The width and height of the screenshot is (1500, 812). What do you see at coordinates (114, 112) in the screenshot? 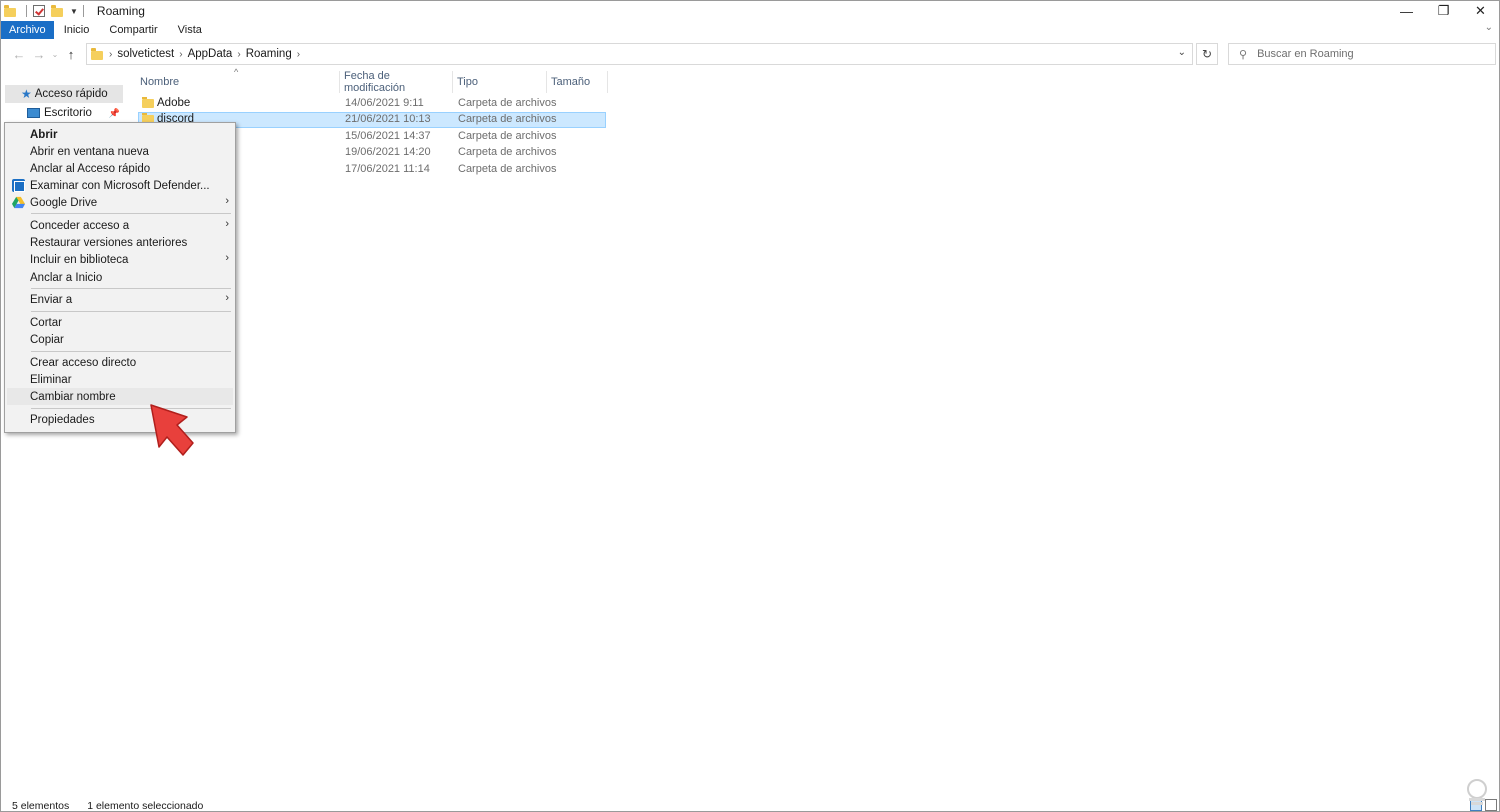
I see `pin-icon: 📌` at bounding box center [114, 112].